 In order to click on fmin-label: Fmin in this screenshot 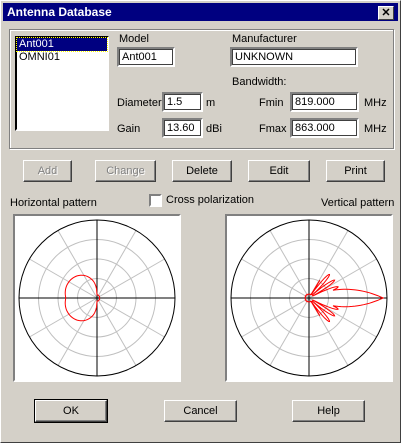, I will do `click(271, 103)`.